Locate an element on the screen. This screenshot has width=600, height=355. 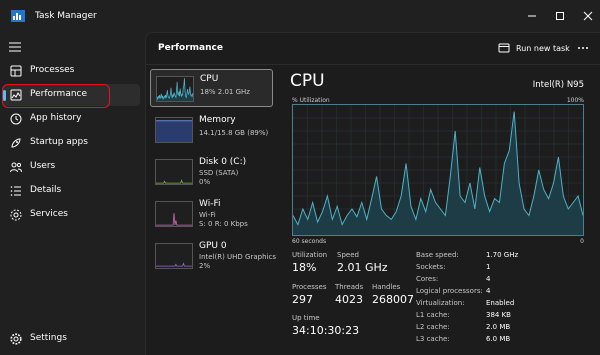
startup-icon is located at coordinates (16, 143).